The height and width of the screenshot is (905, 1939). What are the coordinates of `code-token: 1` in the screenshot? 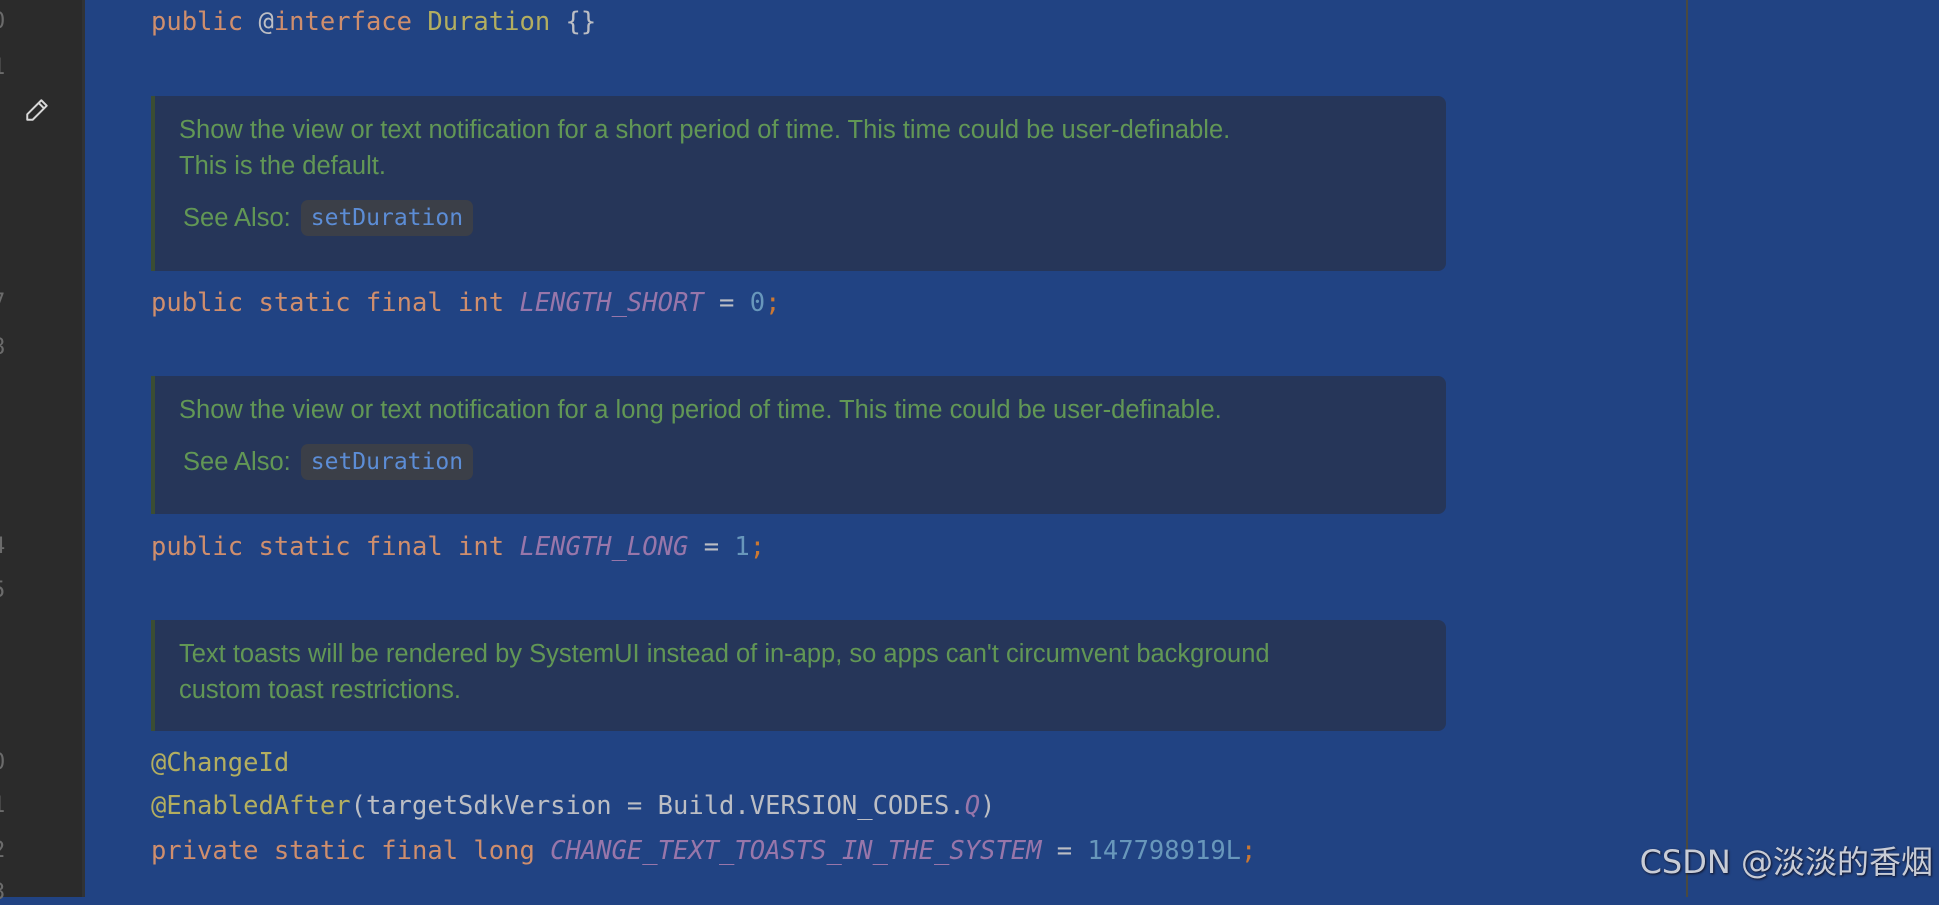 It's located at (742, 547).